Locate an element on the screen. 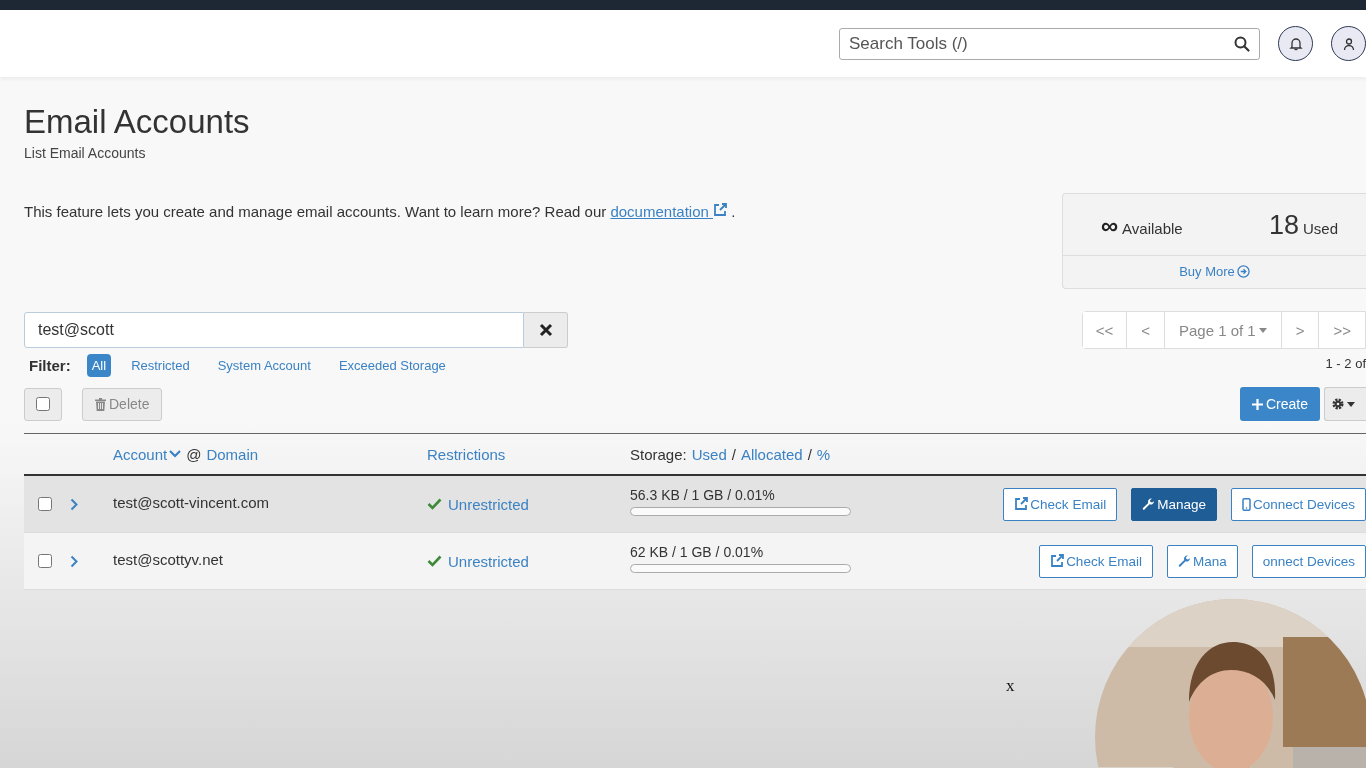  delete-button: Delete is located at coordinates (122, 404).